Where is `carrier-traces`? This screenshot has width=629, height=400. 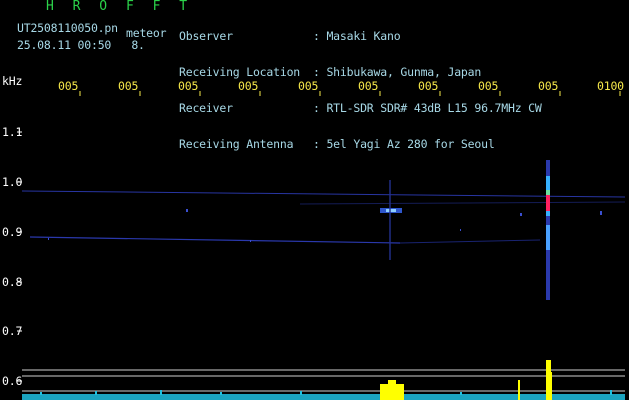
carrier-traces is located at coordinates (323, 217).